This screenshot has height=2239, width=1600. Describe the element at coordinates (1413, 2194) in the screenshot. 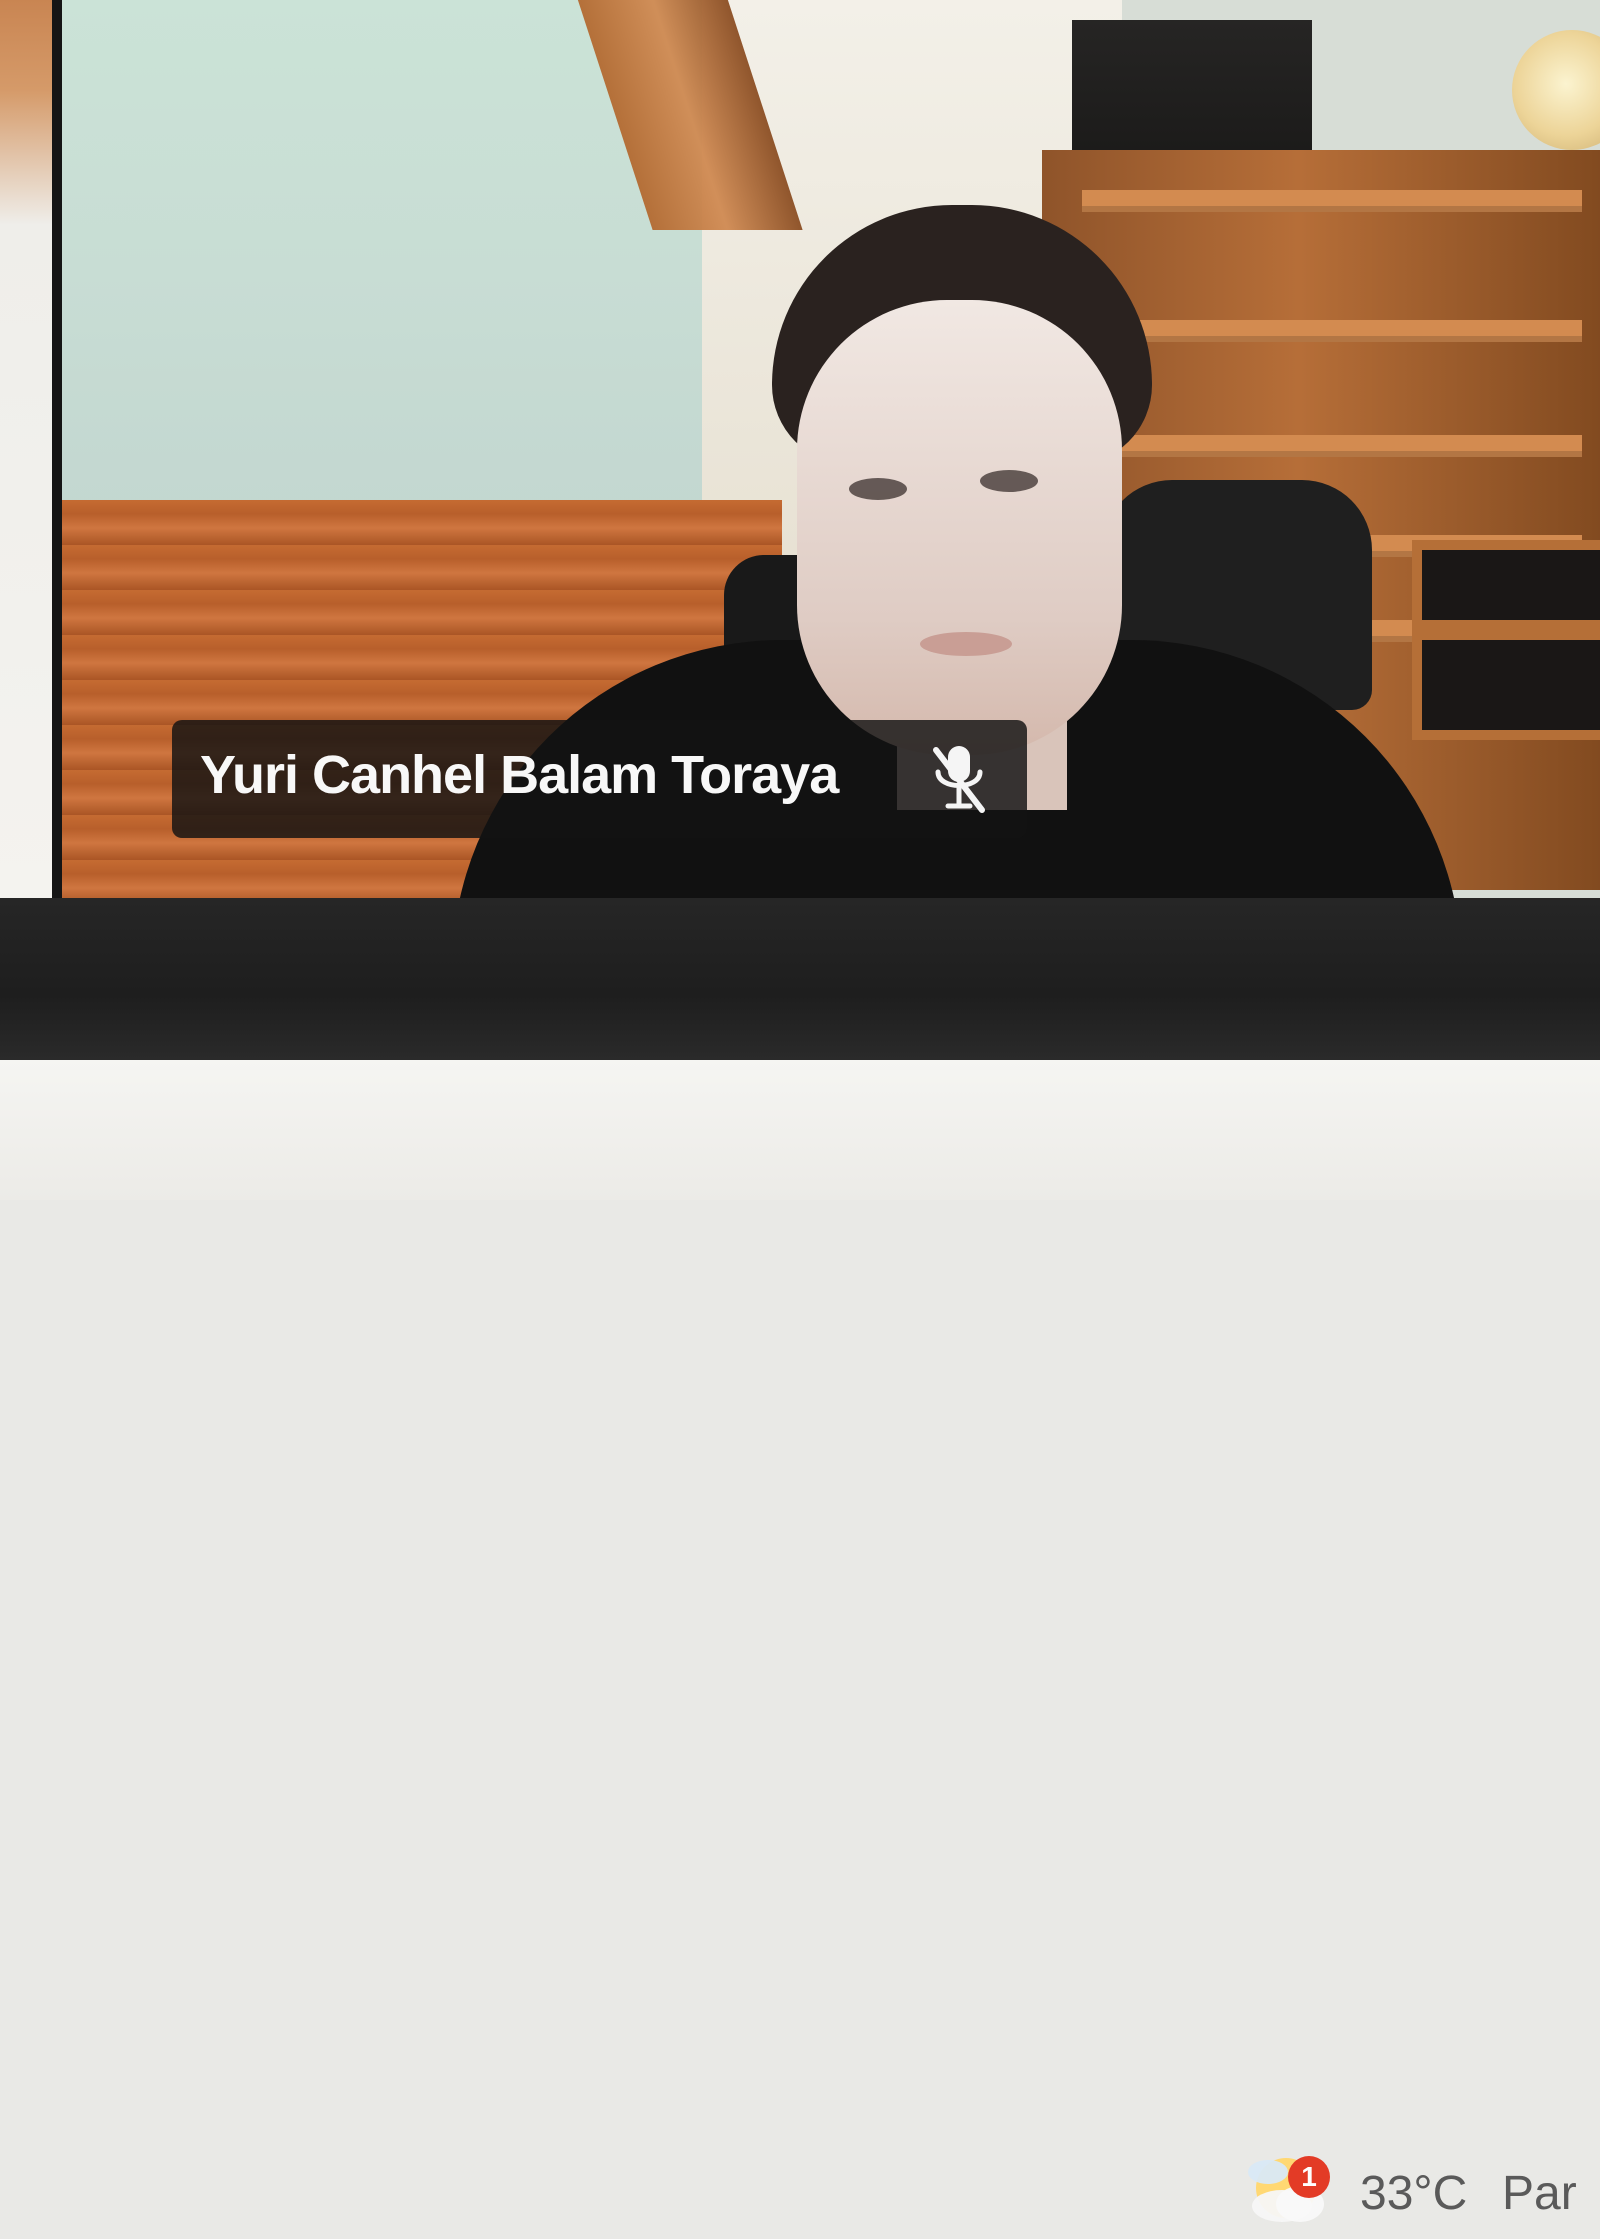

I see `weather-temperature: 33°C` at that location.